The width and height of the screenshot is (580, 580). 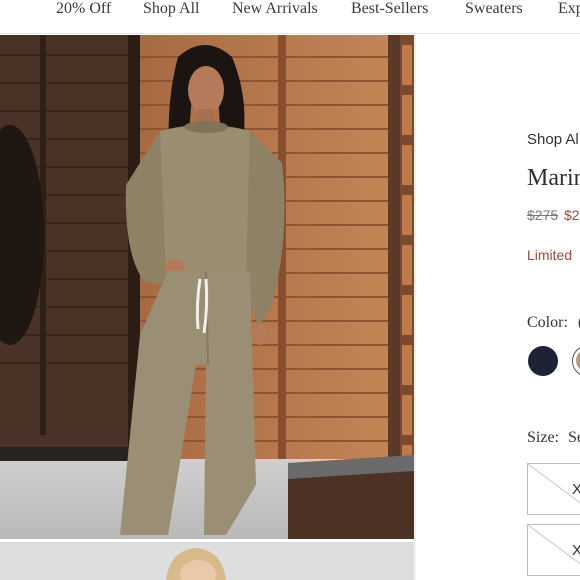 I want to click on color-swatch-taupe-fill, so click(x=578, y=360).